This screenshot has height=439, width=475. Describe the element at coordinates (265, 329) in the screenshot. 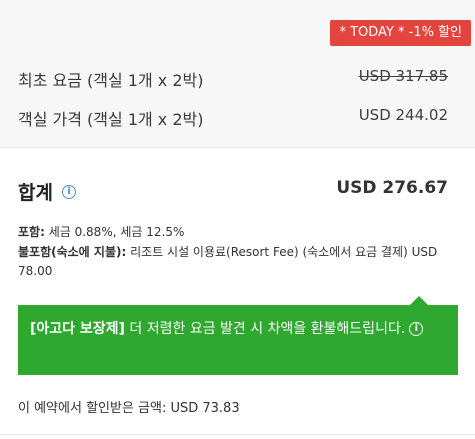

I see `guarantee-text: 더 저렴한 요금 발견 시 차액을 환불해드립니다.` at that location.